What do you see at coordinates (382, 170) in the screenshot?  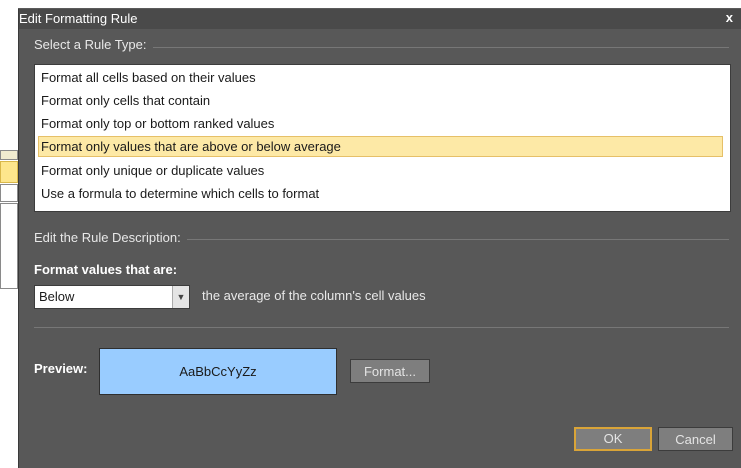 I see `rule-type-item: Format only unique or duplicate values` at bounding box center [382, 170].